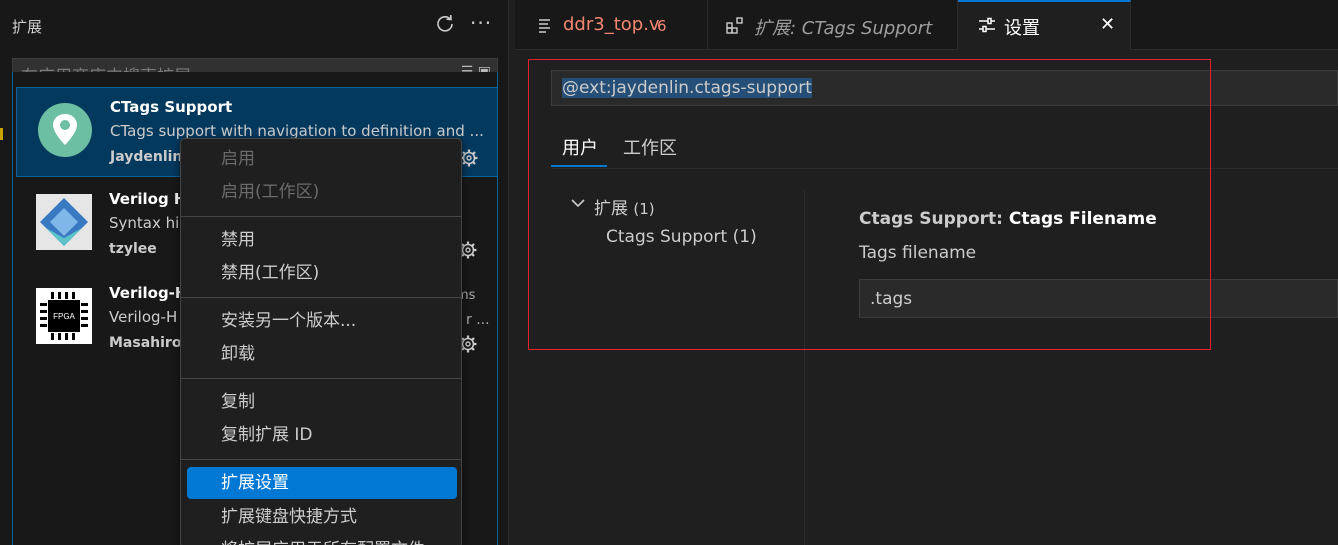  What do you see at coordinates (27, 27) in the screenshot?
I see `sidebar-title: 扩展` at bounding box center [27, 27].